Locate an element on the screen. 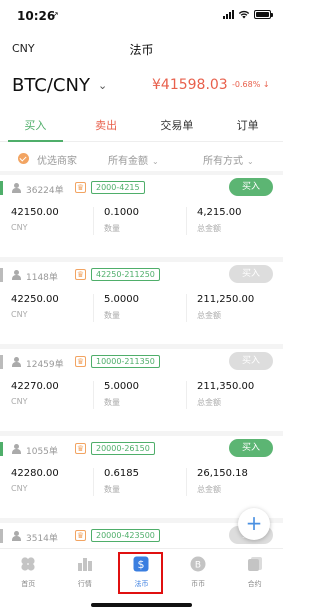 The image size is (320, 615). check-circle-icon is located at coordinates (23, 158).